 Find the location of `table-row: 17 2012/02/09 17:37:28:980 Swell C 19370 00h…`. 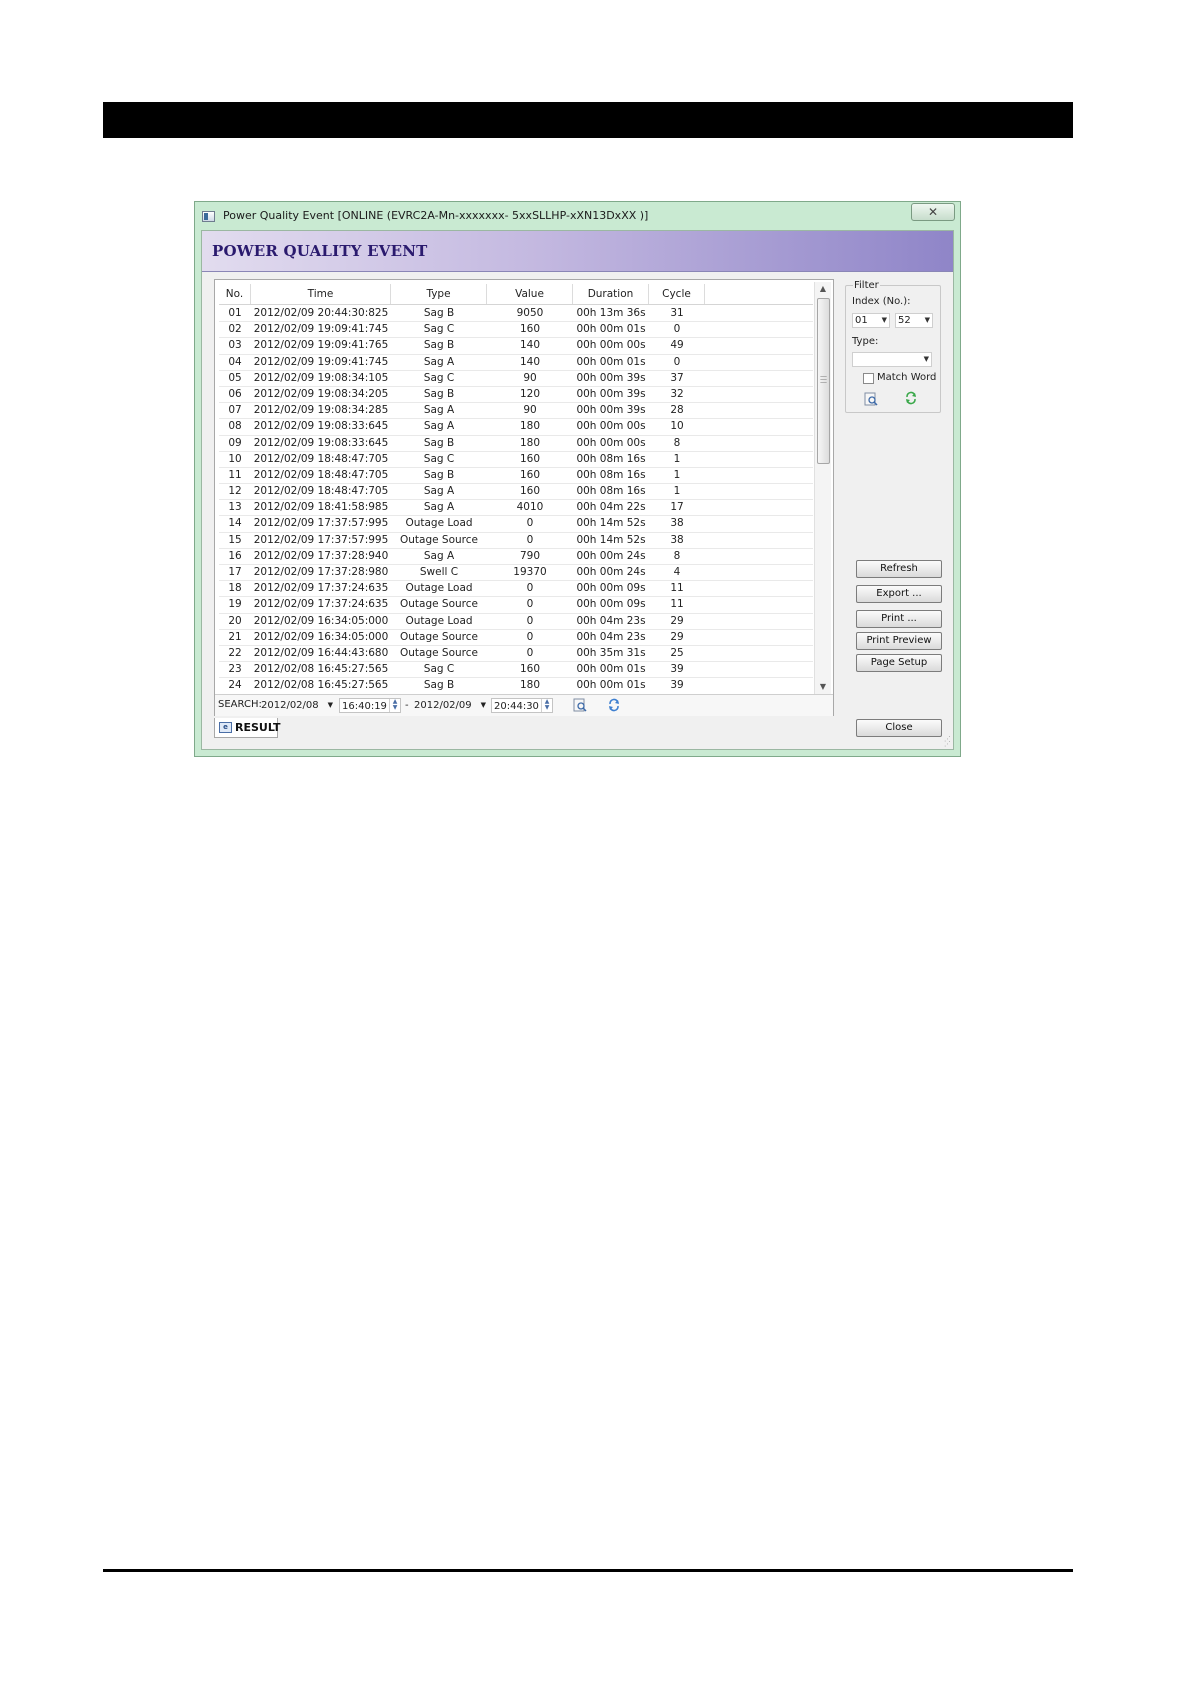

table-row: 17 2012/02/09 17:37:28:980 Swell C 19370 00h… is located at coordinates (516, 573).